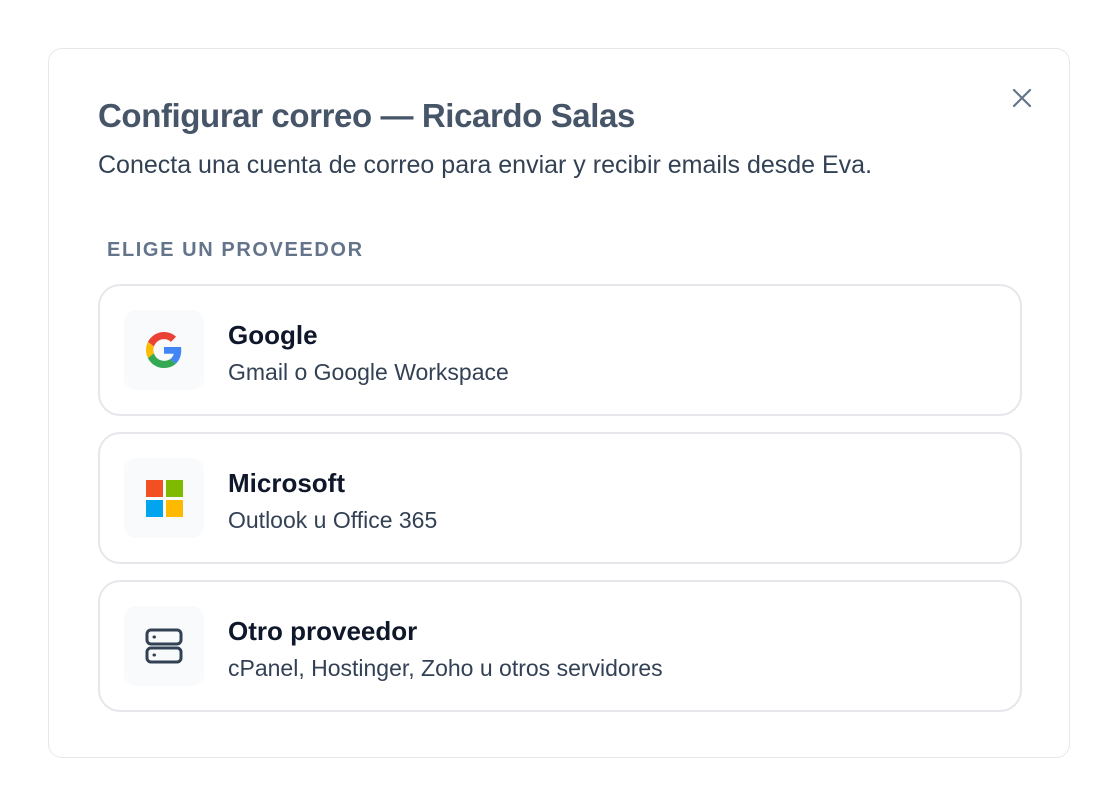  I want to click on google-logo-icon, so click(164, 350).